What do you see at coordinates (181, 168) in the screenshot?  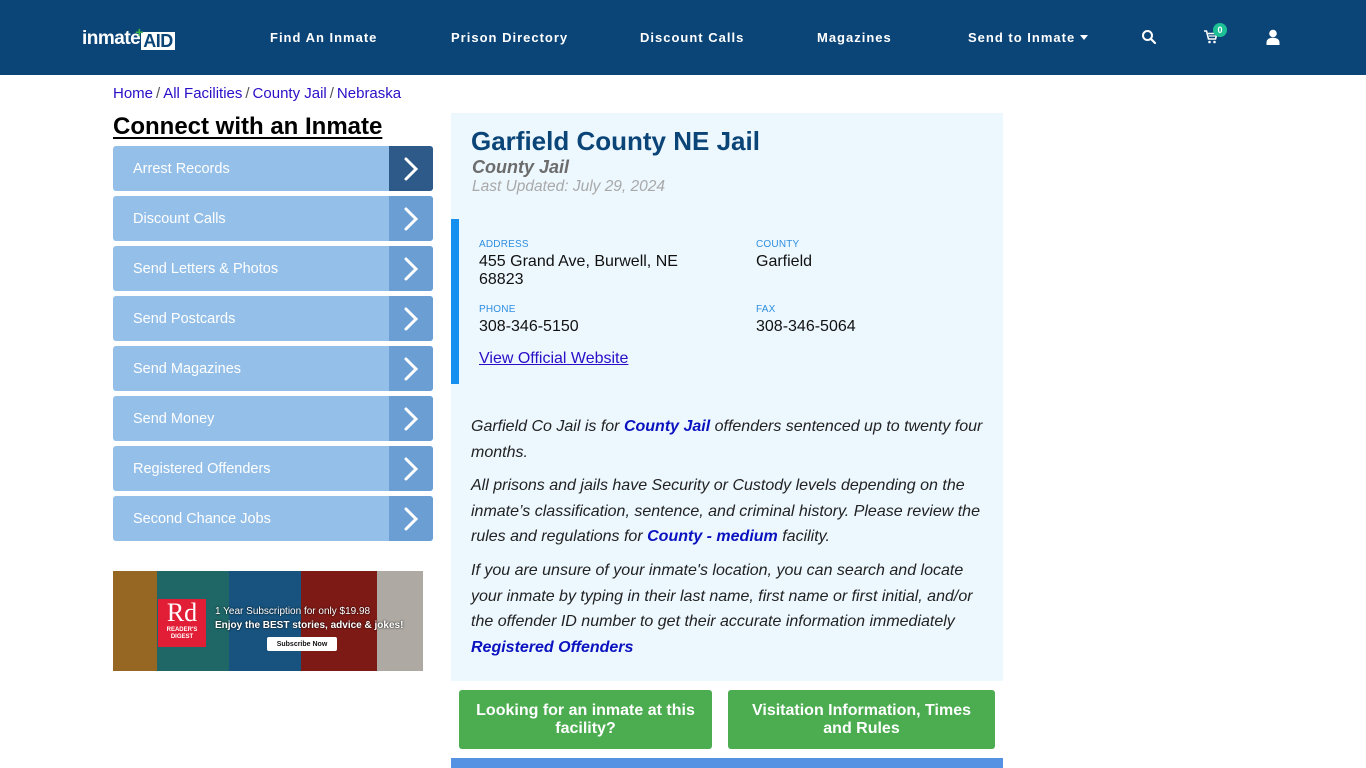 I see `sidebar-item-label: Arrest Records` at bounding box center [181, 168].